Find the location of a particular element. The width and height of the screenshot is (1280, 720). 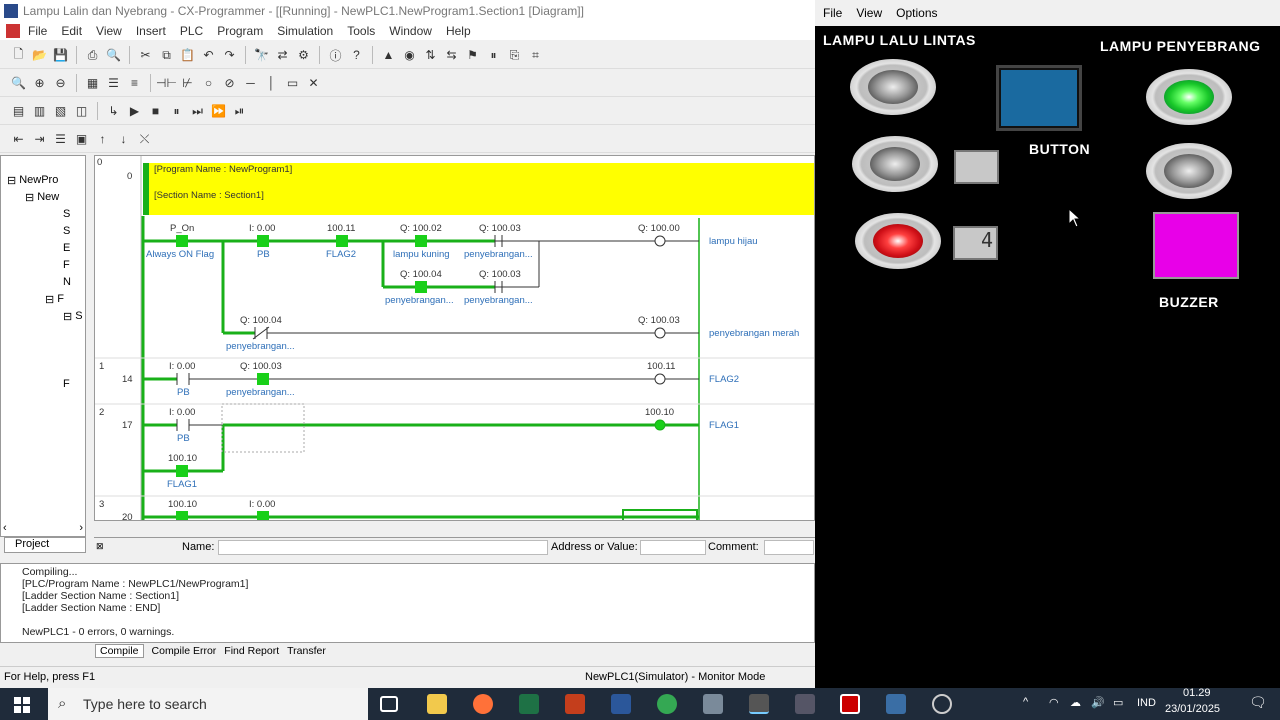

tree-scrollbar: ‹ › is located at coordinates (43, 528).